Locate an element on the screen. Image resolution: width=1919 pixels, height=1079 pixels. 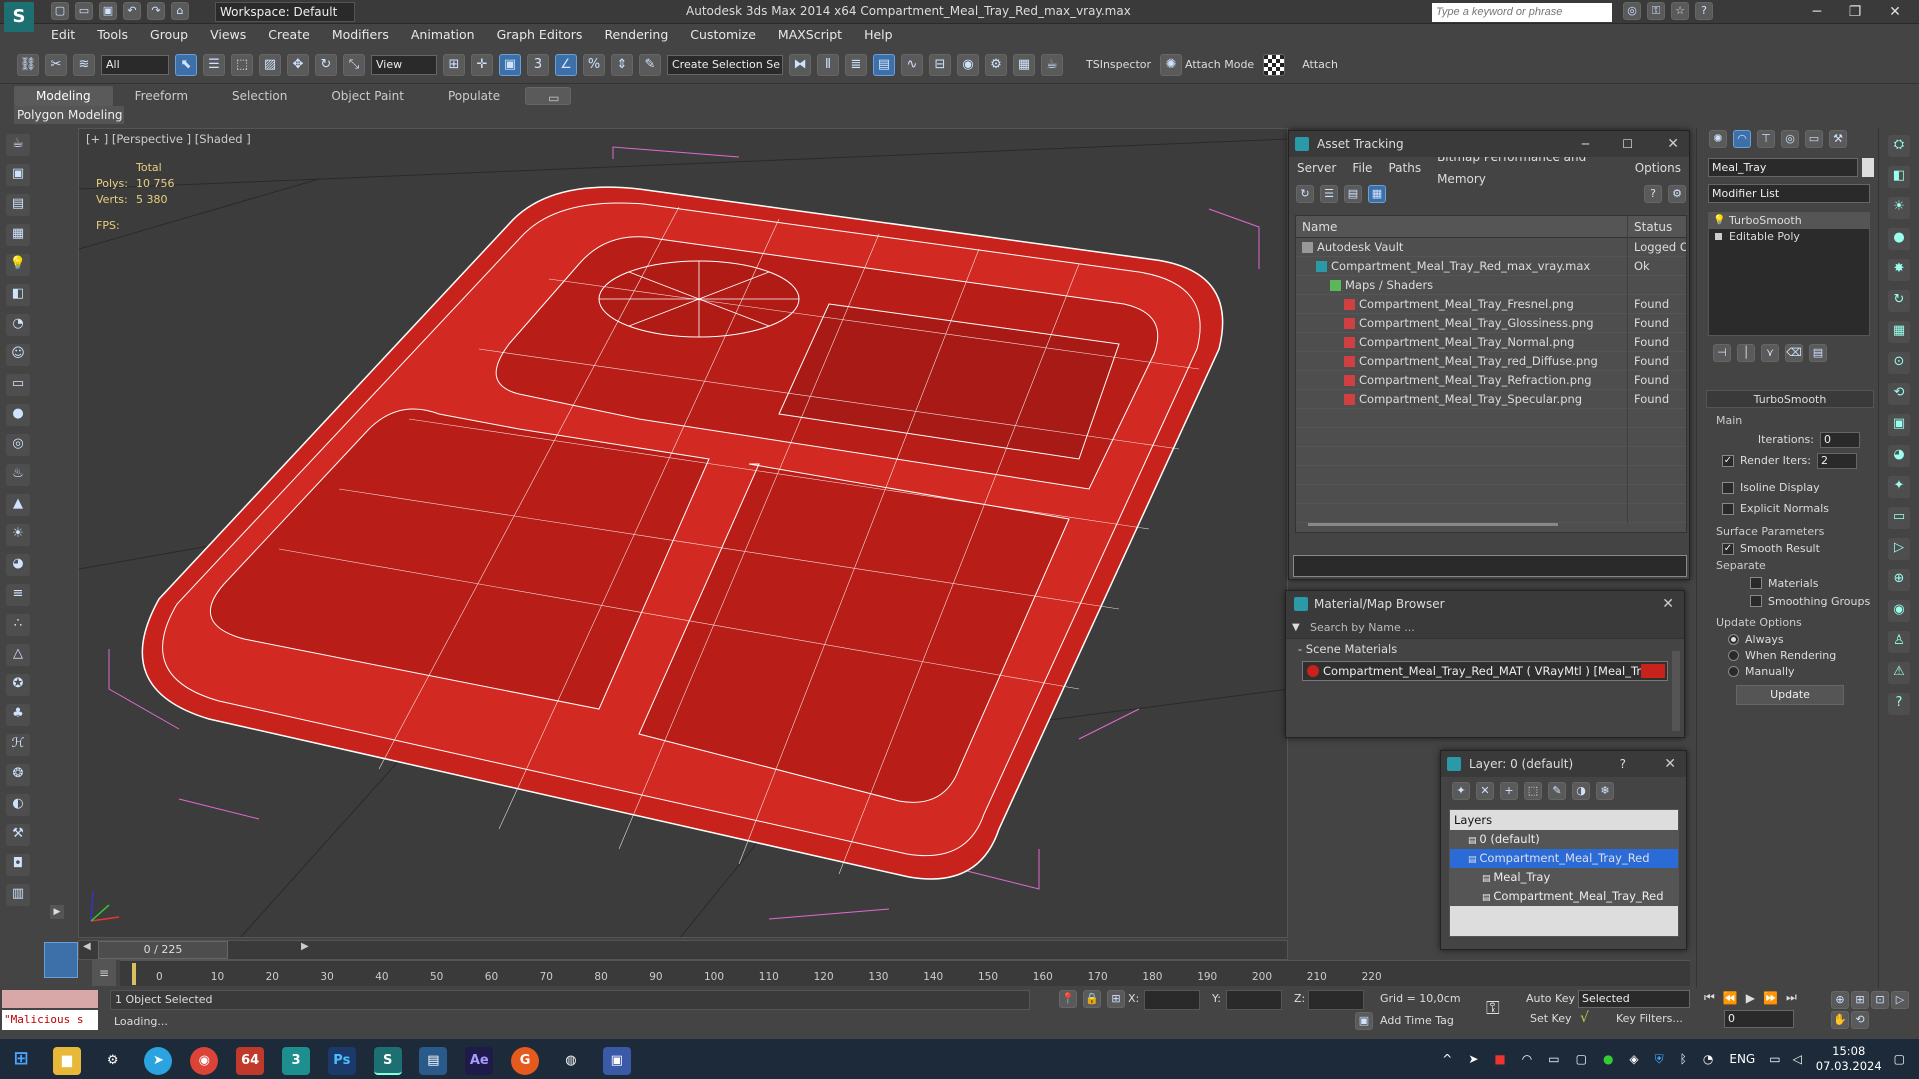
layer-help-icon: ? is located at coordinates (1623, 764).